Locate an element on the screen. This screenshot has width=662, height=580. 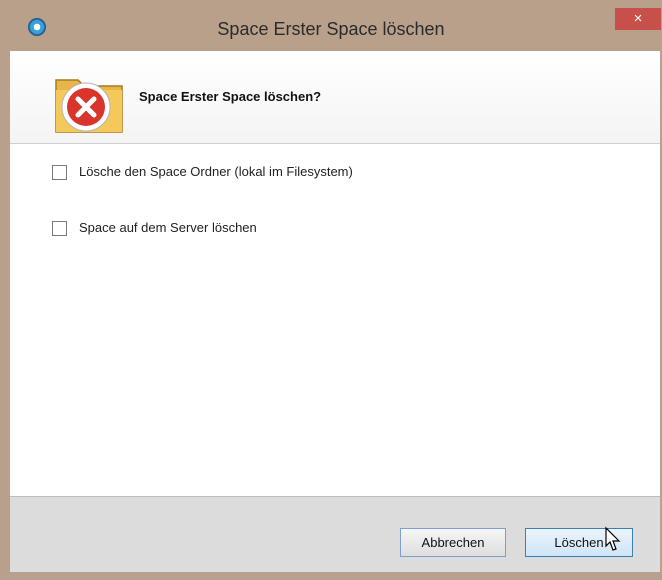
window-title: Space Erster Space löschen is located at coordinates (331, 29).